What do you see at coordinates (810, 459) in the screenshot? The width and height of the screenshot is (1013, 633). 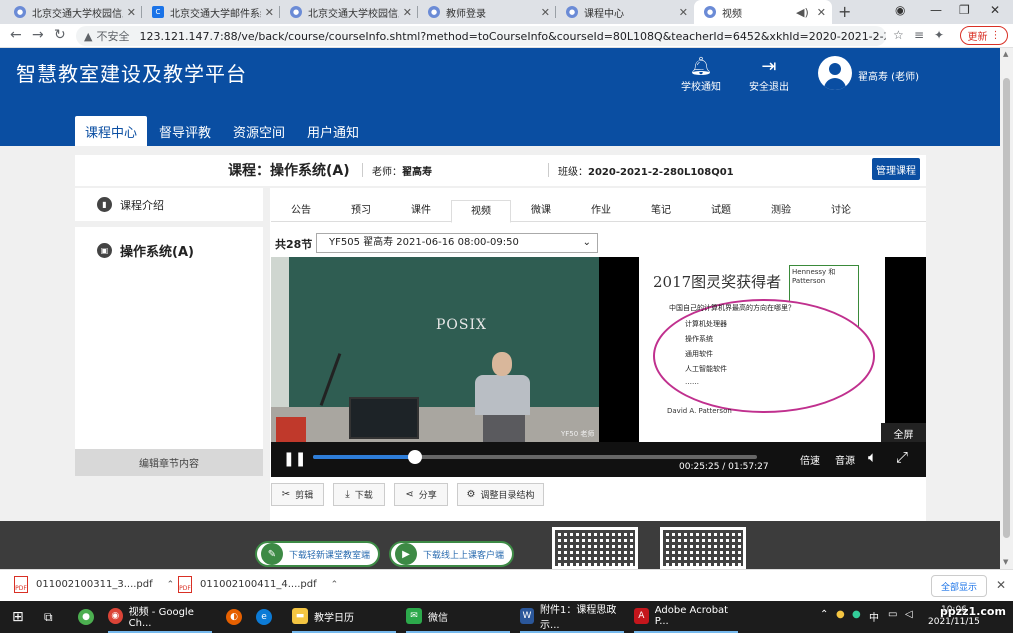 I see `speed-button: 倍速` at bounding box center [810, 459].